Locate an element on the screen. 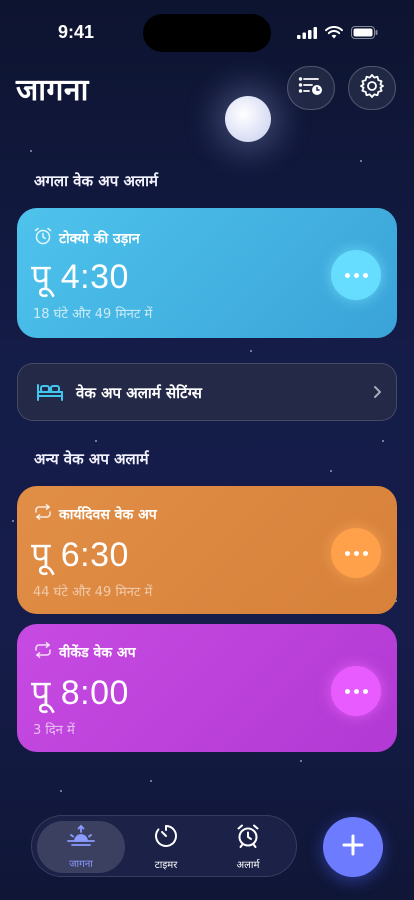 The height and width of the screenshot is (900, 414). settings-button is located at coordinates (372, 88).